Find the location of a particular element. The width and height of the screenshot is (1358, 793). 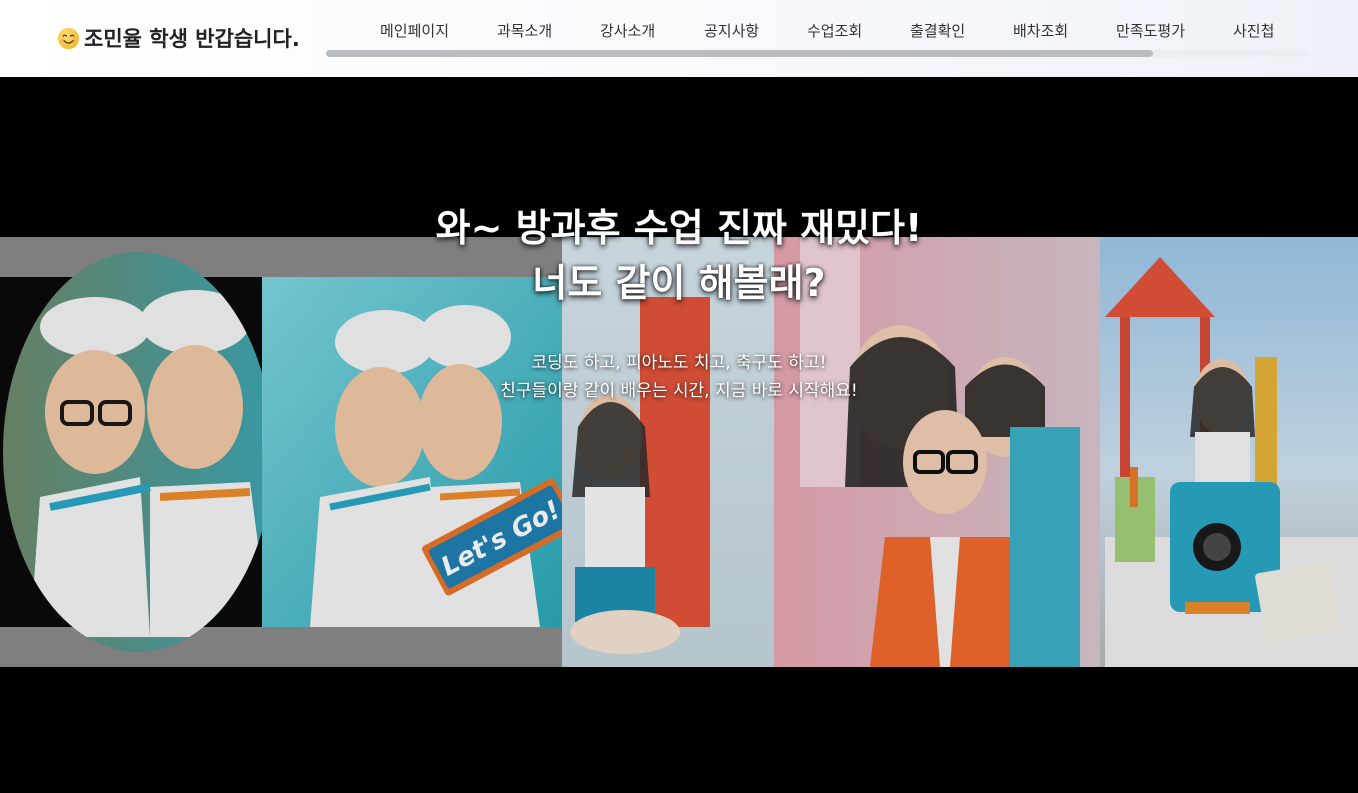

nav-scrollbar is located at coordinates (818, 53).